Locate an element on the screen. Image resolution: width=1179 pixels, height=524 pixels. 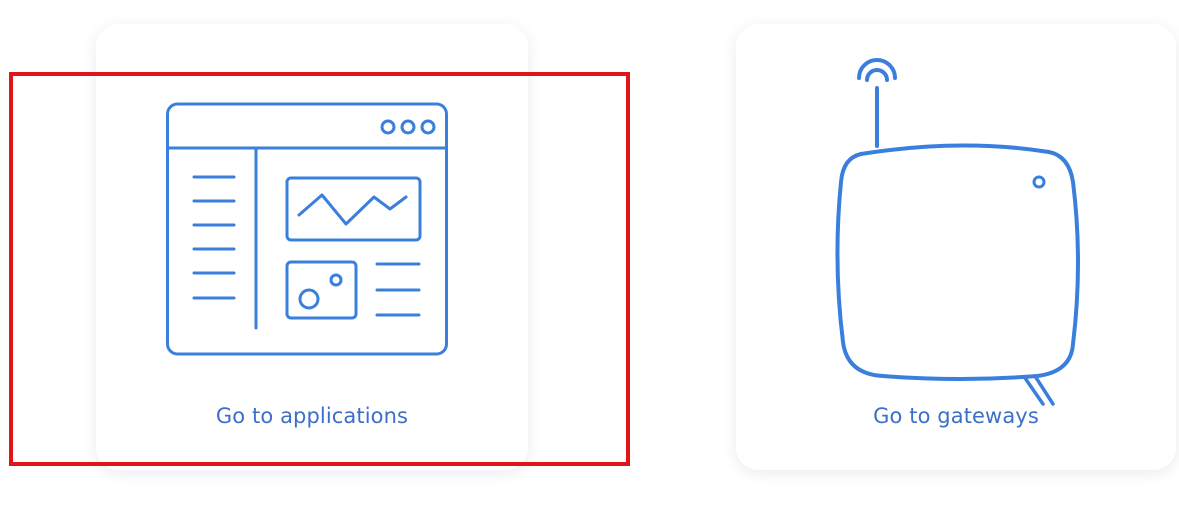
status-led-icon is located at coordinates (1039, 182).